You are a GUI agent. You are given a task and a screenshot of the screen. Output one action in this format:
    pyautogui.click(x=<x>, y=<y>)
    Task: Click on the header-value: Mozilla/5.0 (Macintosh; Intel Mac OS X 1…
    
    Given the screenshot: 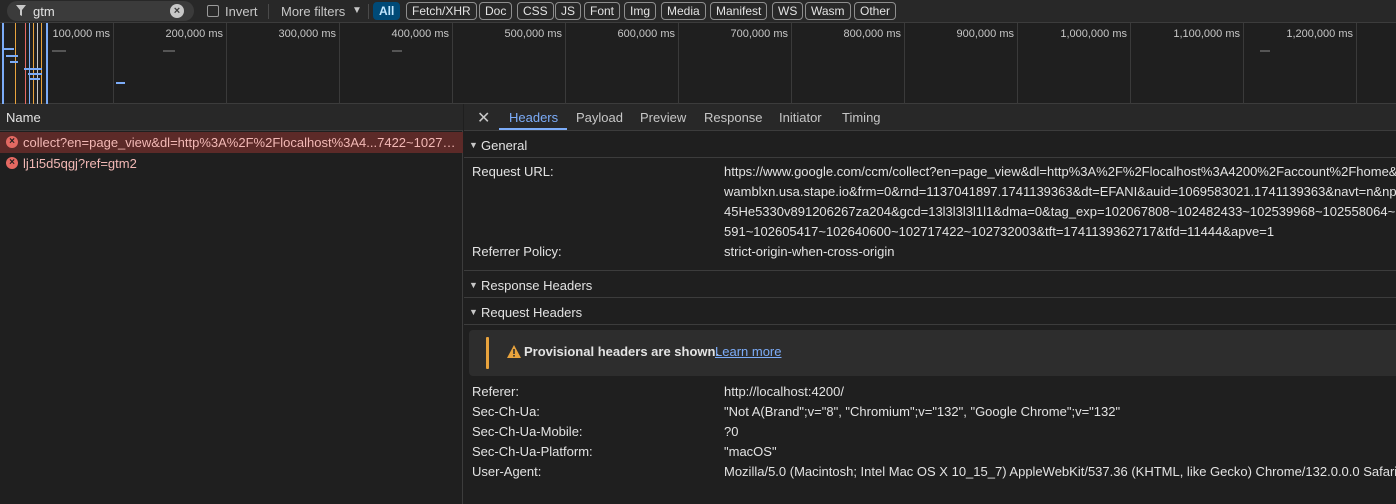 What is the action you would take?
    pyautogui.click(x=1060, y=471)
    